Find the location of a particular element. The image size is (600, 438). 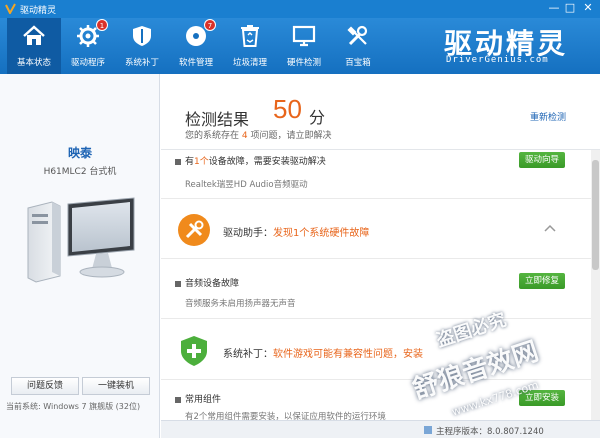

nav-hardware: 硬件检测 is located at coordinates (304, 46).